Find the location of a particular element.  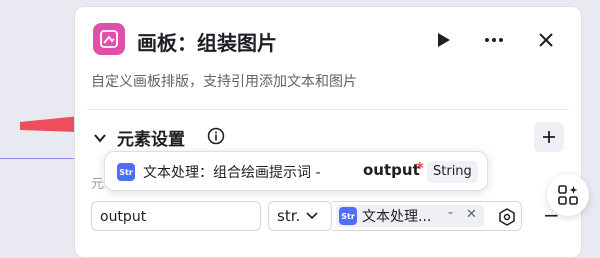

type-select: str. is located at coordinates (300, 216).